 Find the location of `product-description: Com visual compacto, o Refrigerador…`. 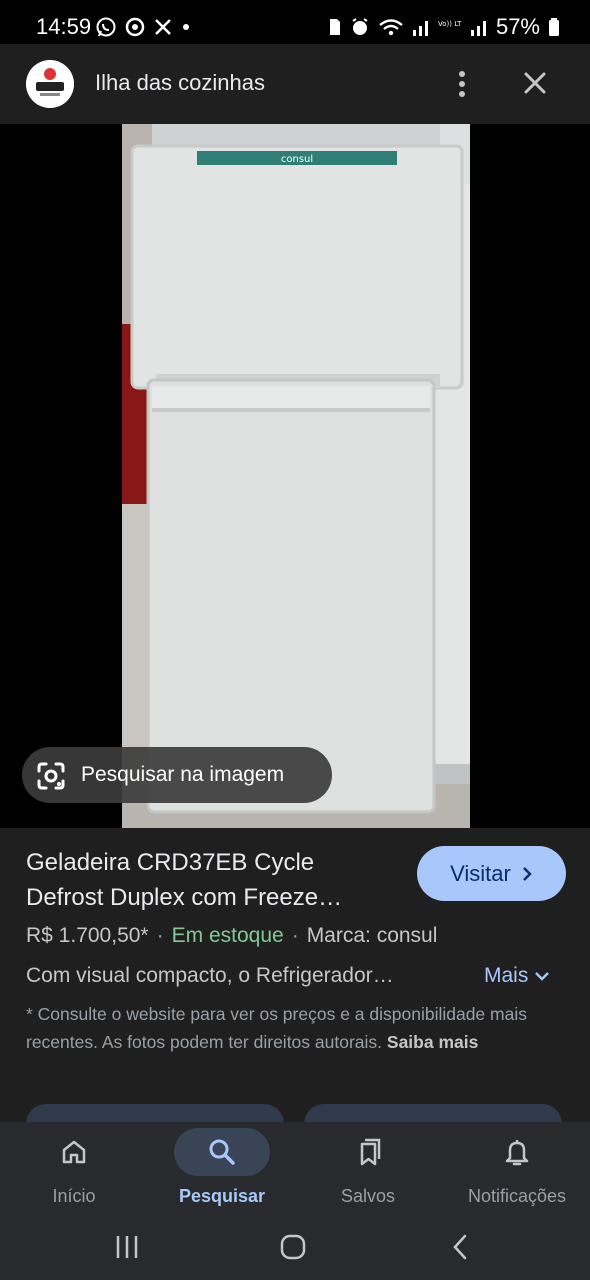

product-description: Com visual compacto, o Refrigerador… is located at coordinates (210, 975).